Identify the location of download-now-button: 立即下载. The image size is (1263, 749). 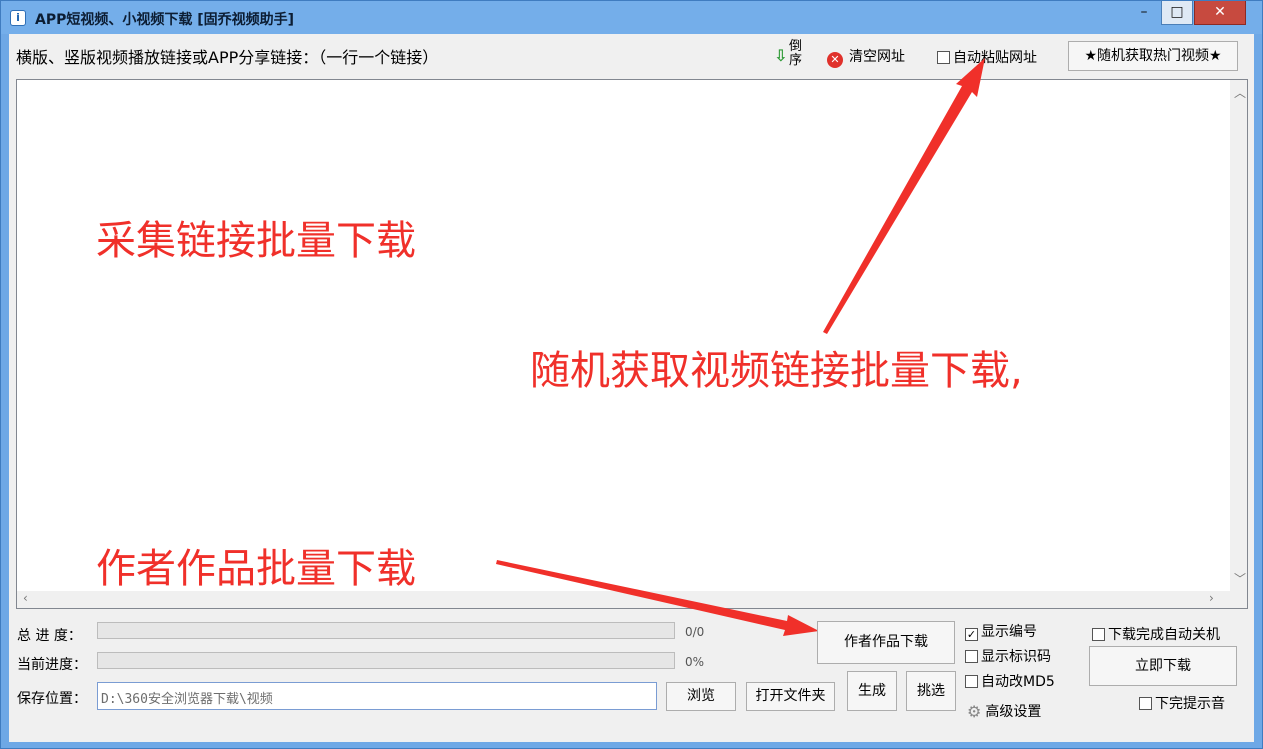
(1163, 666).